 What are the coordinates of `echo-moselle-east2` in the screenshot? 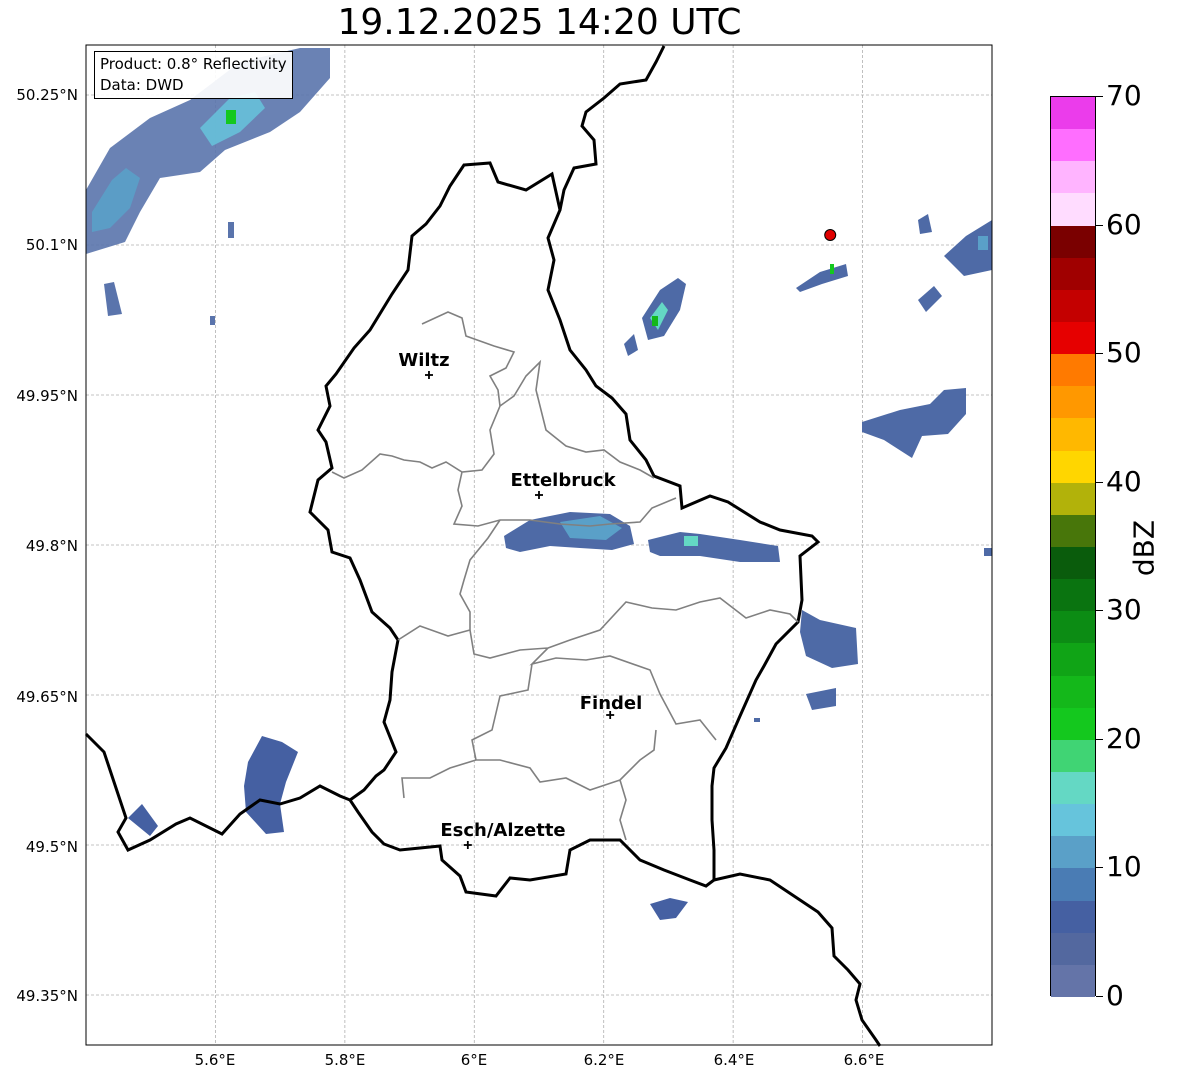 It's located at (821, 699).